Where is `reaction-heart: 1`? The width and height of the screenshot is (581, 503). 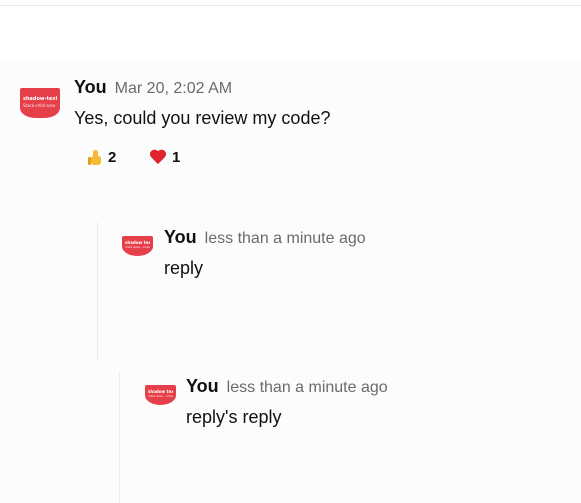 reaction-heart: 1 is located at coordinates (165, 157).